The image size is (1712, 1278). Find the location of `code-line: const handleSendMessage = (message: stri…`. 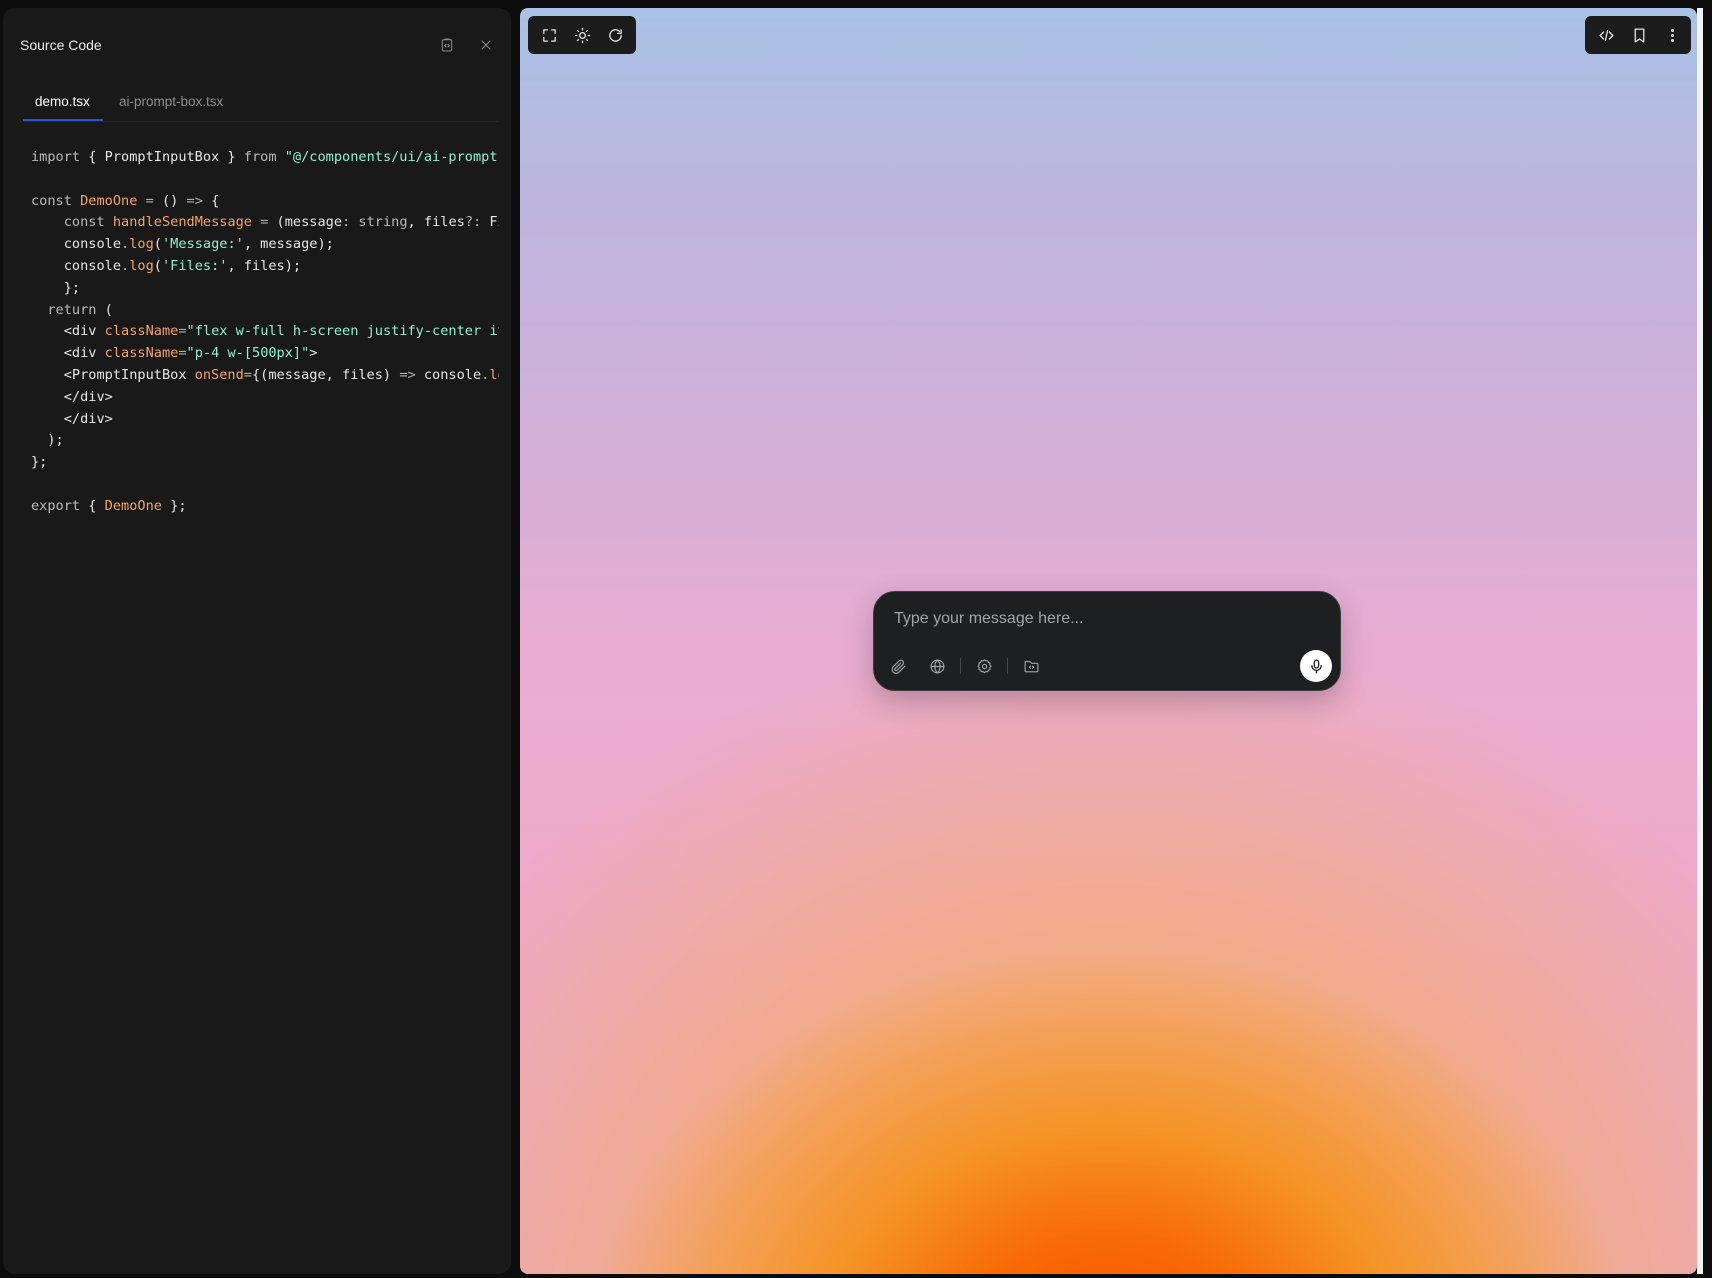

code-line: const handleSendMessage = (message: stri… is located at coordinates (281, 222).